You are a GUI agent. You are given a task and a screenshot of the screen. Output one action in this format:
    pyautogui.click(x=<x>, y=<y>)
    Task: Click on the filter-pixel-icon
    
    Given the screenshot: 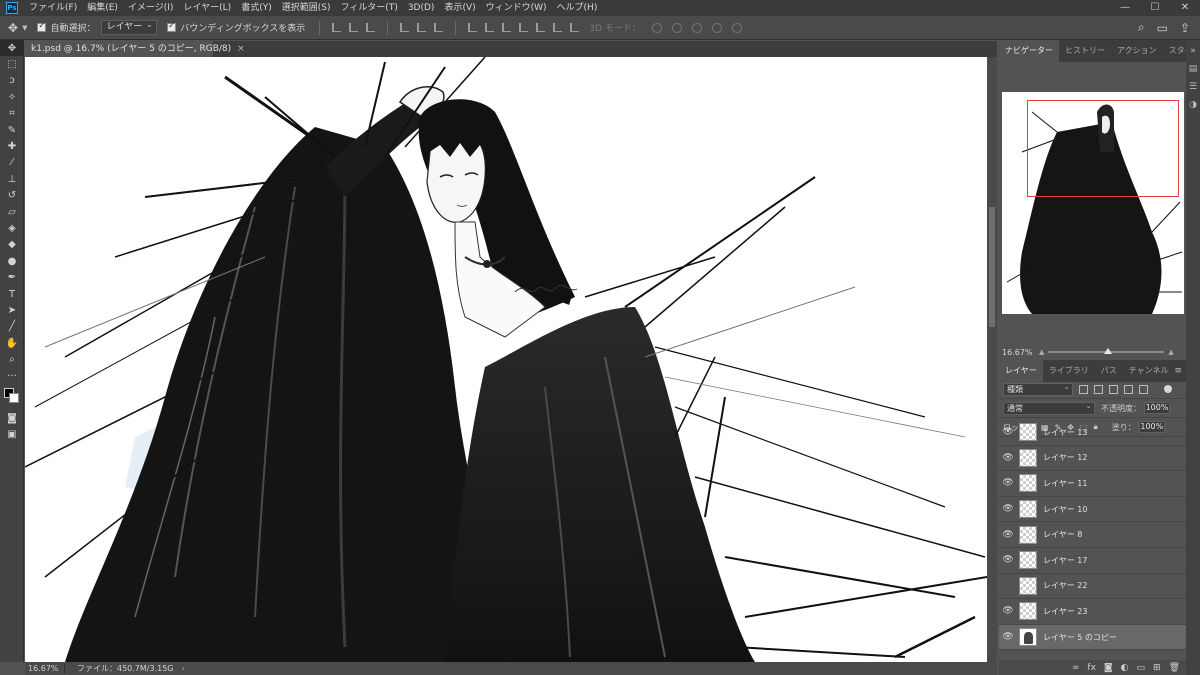 What is the action you would take?
    pyautogui.click(x=1083, y=389)
    